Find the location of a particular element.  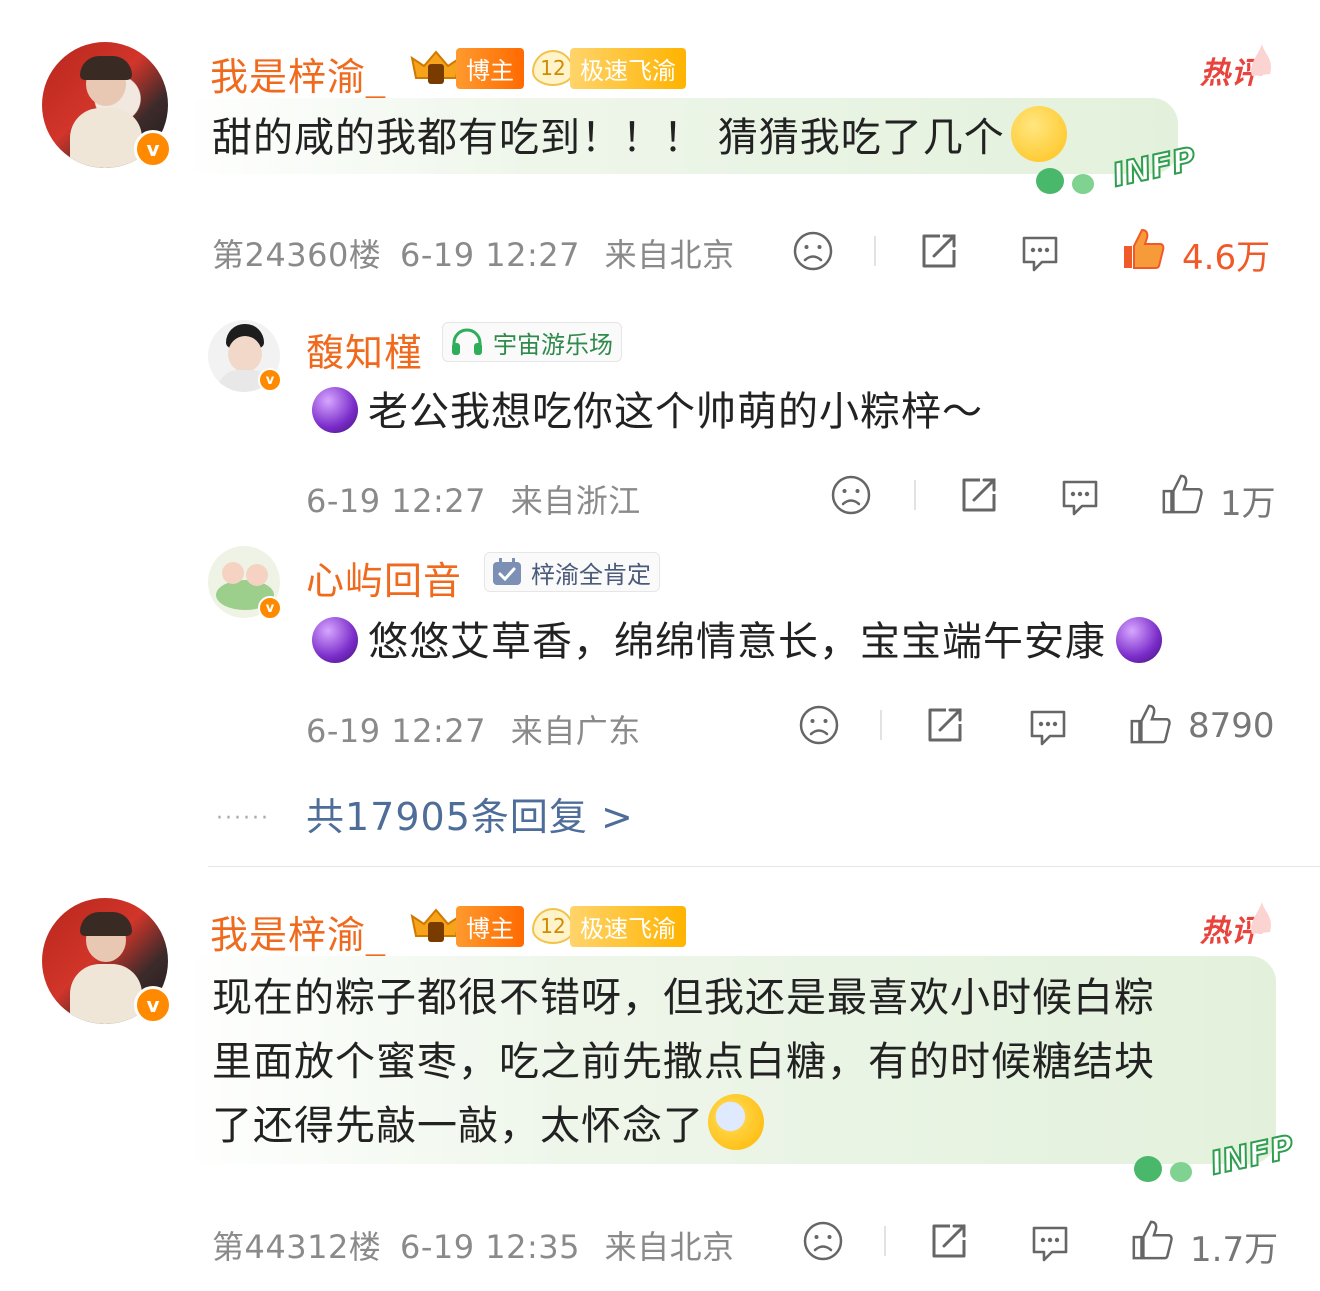

headphones-icon is located at coordinates (467, 341).